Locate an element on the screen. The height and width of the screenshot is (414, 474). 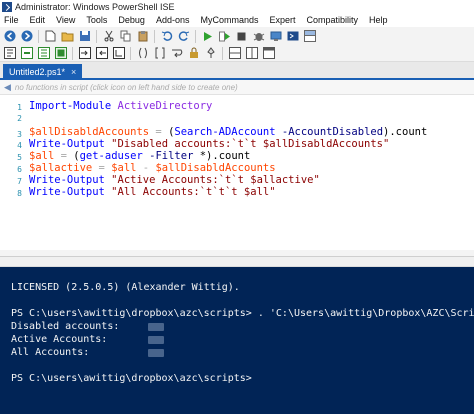
menu-help: Help is located at coordinates (378, 20).